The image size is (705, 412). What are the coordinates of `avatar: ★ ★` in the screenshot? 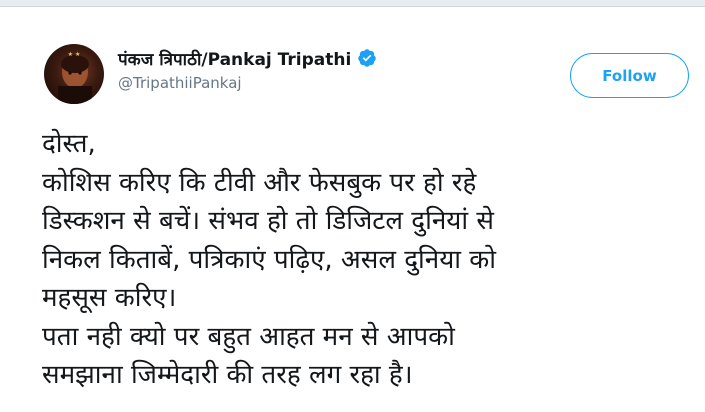 It's located at (74, 74).